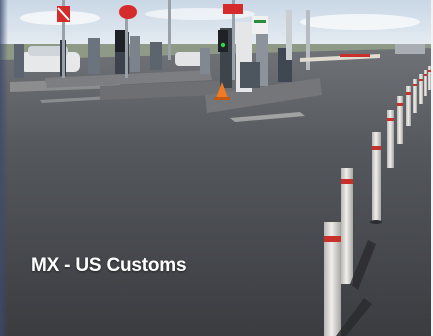 The width and height of the screenshot is (433, 336). I want to click on card-caption: MX - US Customs, so click(109, 265).